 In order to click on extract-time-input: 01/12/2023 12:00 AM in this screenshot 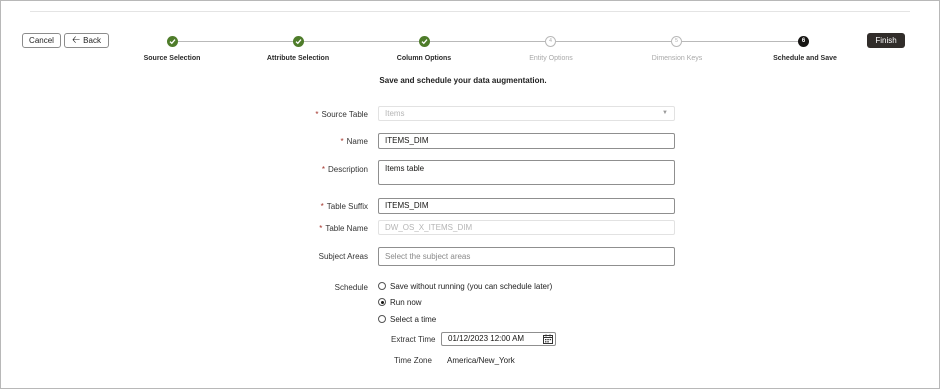, I will do `click(498, 339)`.